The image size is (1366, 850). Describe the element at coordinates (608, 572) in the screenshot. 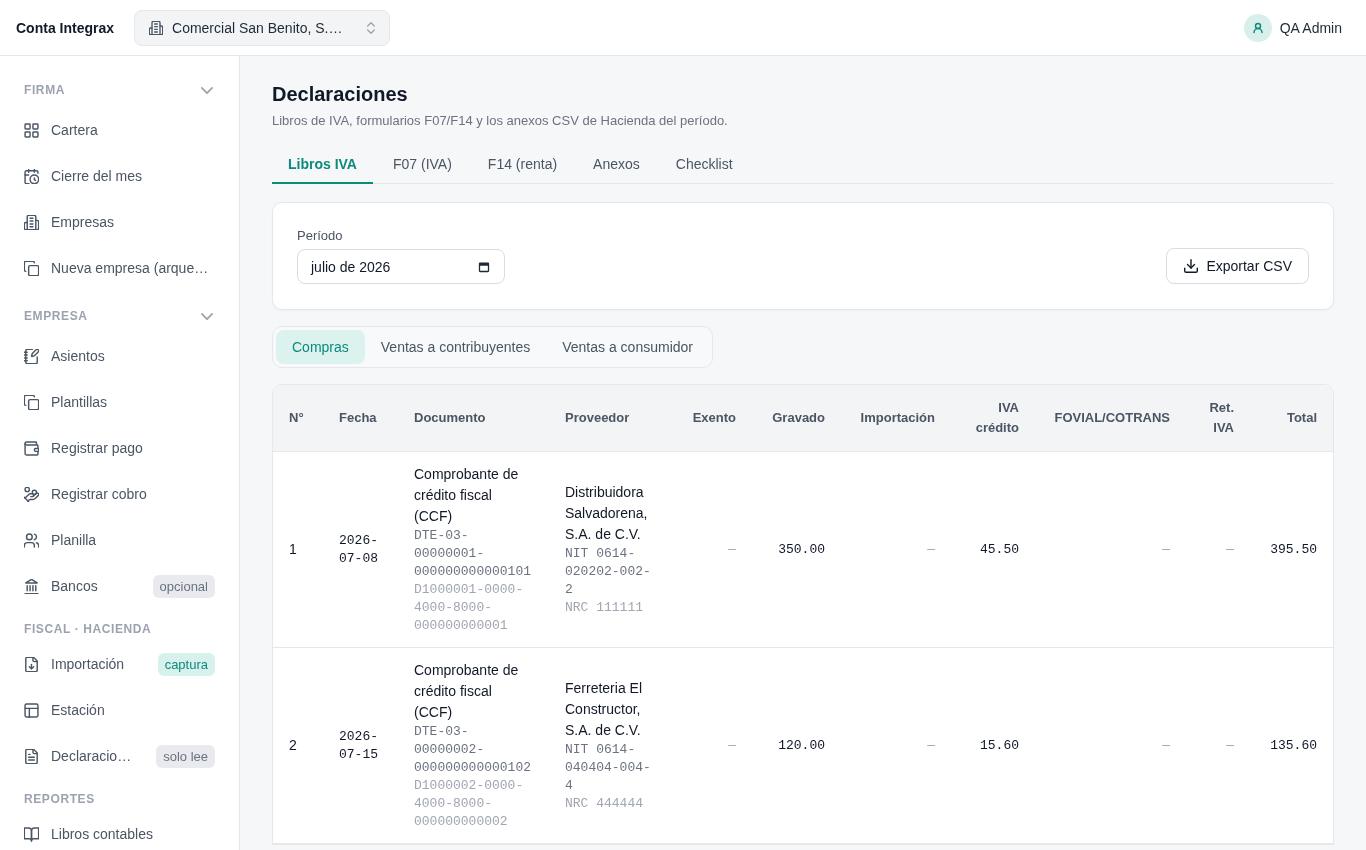

I see `cell-detail: NIT 0614-020202-002-2` at that location.